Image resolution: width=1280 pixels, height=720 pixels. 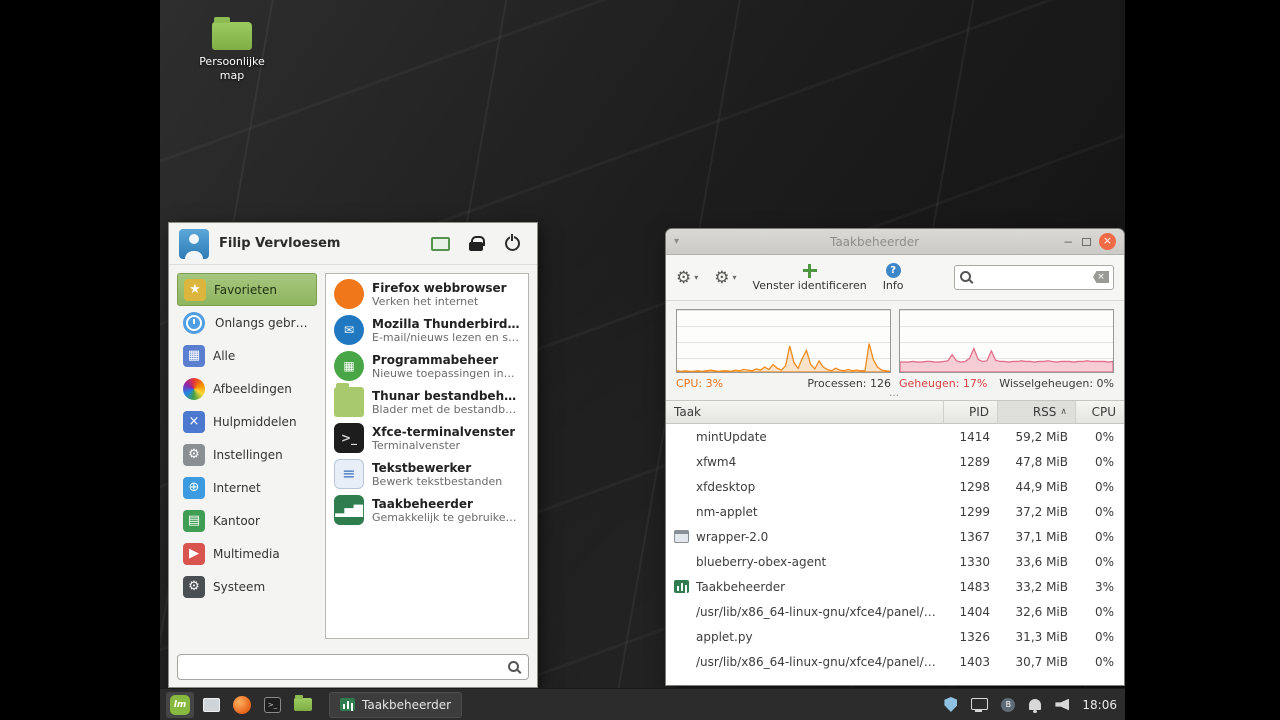 I want to click on terminal-launcher: >_, so click(x=272, y=705).